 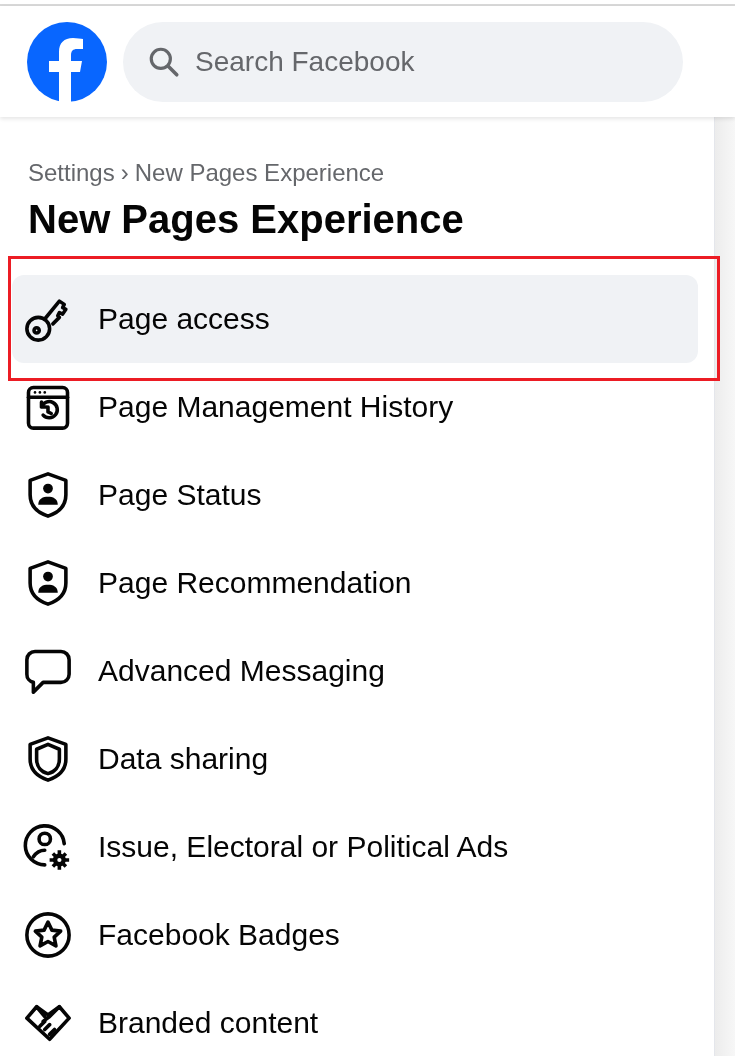 What do you see at coordinates (355, 1017) in the screenshot?
I see `menu-item: Branded content` at bounding box center [355, 1017].